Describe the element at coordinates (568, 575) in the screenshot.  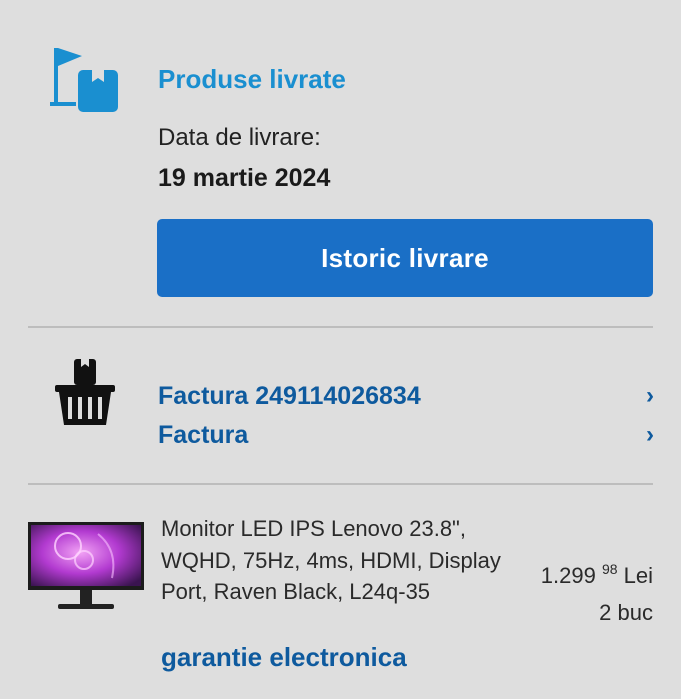
I see `price-integer: 1.299` at that location.